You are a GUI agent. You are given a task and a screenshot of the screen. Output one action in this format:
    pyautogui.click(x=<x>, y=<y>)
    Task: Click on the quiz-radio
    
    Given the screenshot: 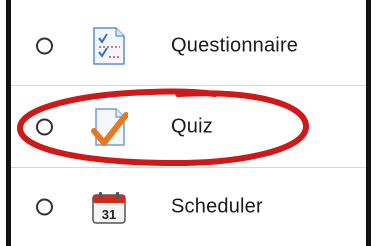 What is the action you would take?
    pyautogui.click(x=44, y=126)
    